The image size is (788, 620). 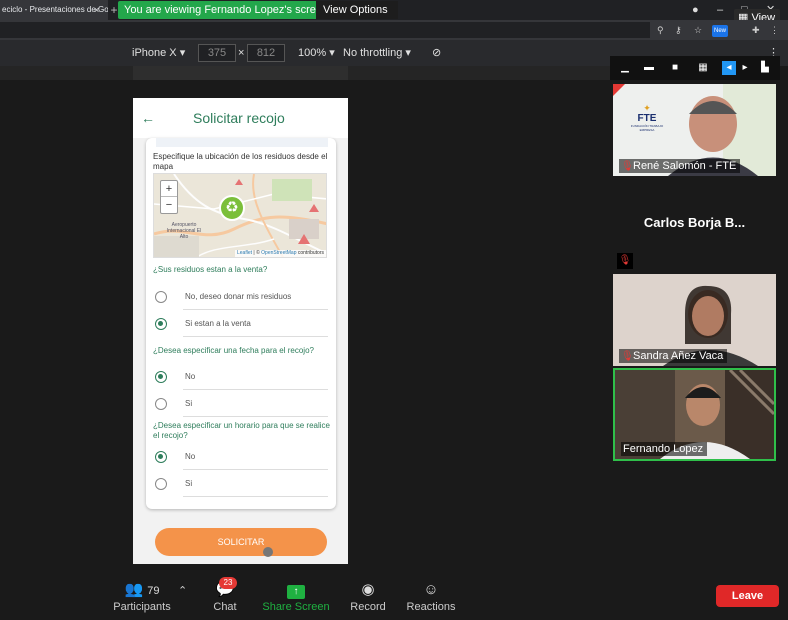 I want to click on throttling-select: No throttling ▾, so click(x=377, y=53).